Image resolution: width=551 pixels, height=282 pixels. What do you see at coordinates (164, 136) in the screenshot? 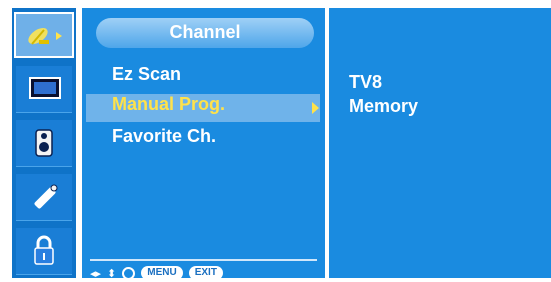
I see `menu-item-favorite-ch: Favorite Ch.` at bounding box center [164, 136].